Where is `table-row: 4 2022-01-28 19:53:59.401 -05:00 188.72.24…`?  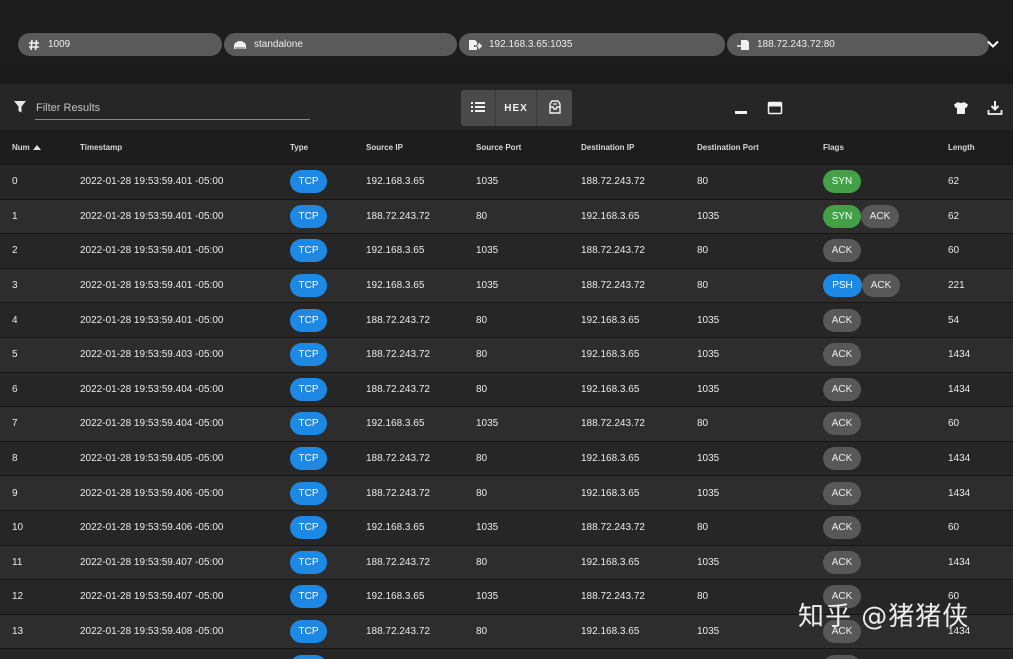 table-row: 4 2022-01-28 19:53:59.401 -05:00 188.72.24… is located at coordinates (506, 320).